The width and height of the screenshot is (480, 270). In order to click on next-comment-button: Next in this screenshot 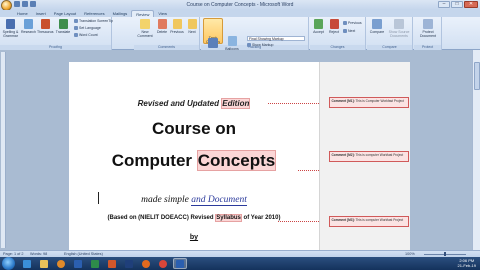, I will do `click(192, 26)`.